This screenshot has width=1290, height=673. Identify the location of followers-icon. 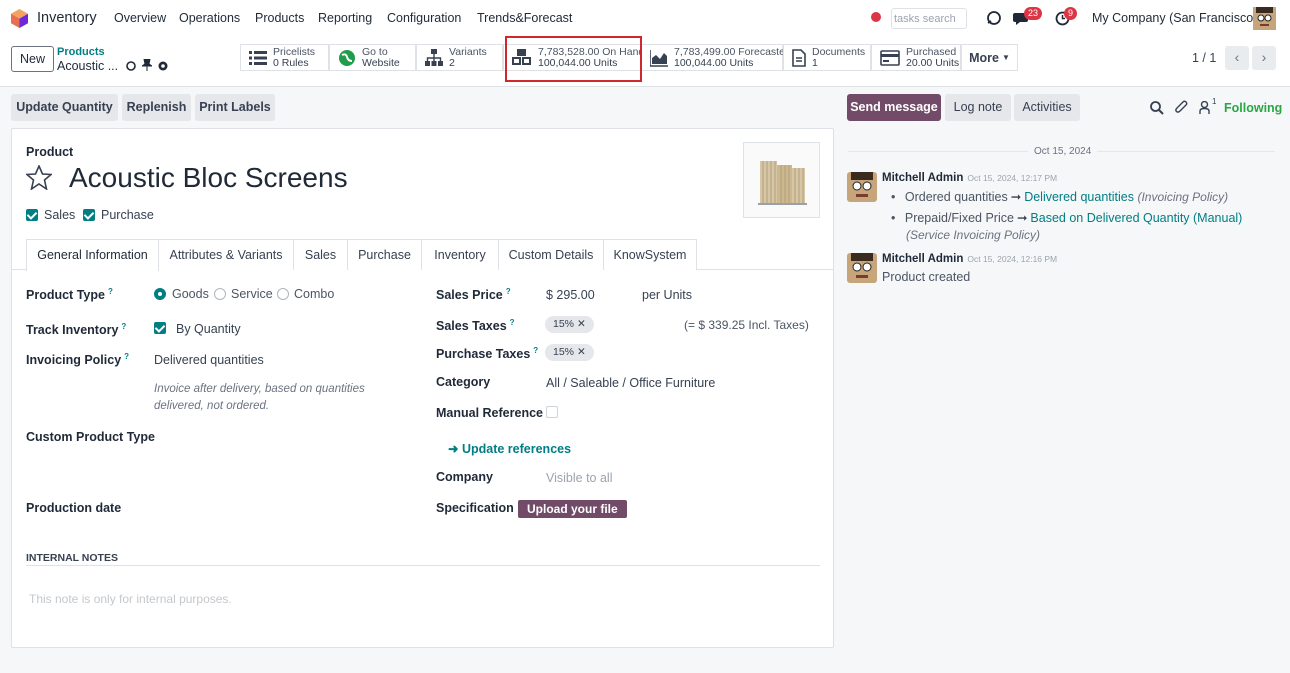
(1204, 107).